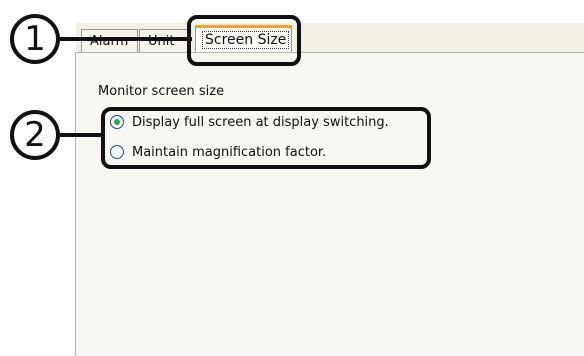 The width and height of the screenshot is (584, 356). I want to click on tab-alarm: Alarm, so click(109, 41).